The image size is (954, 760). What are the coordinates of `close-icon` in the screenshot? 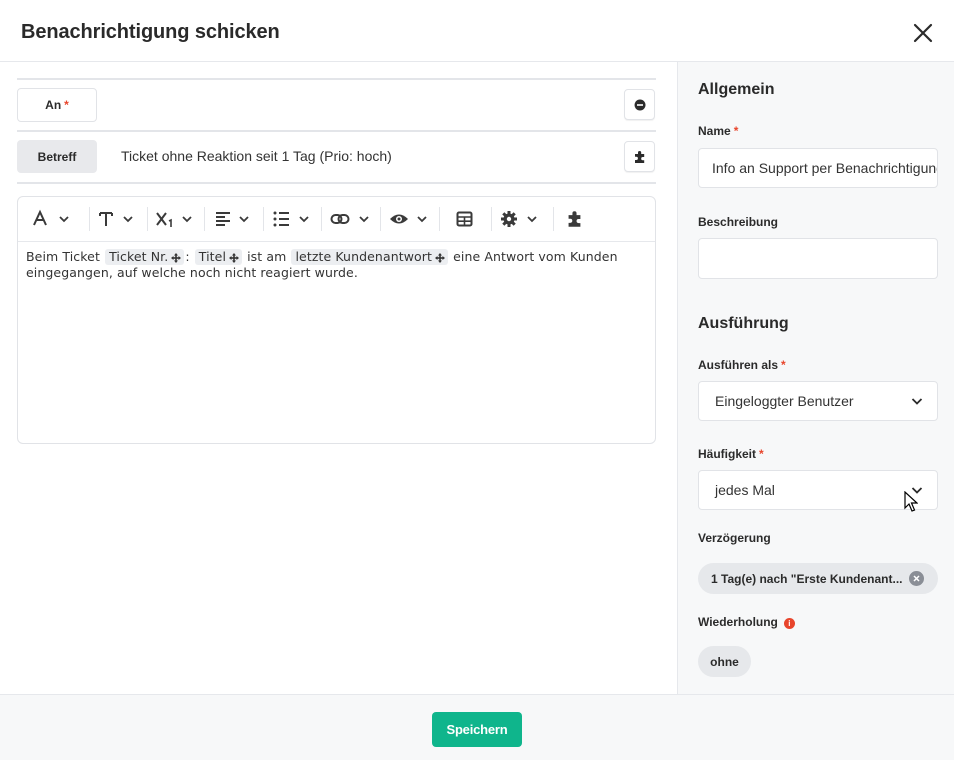 It's located at (923, 33).